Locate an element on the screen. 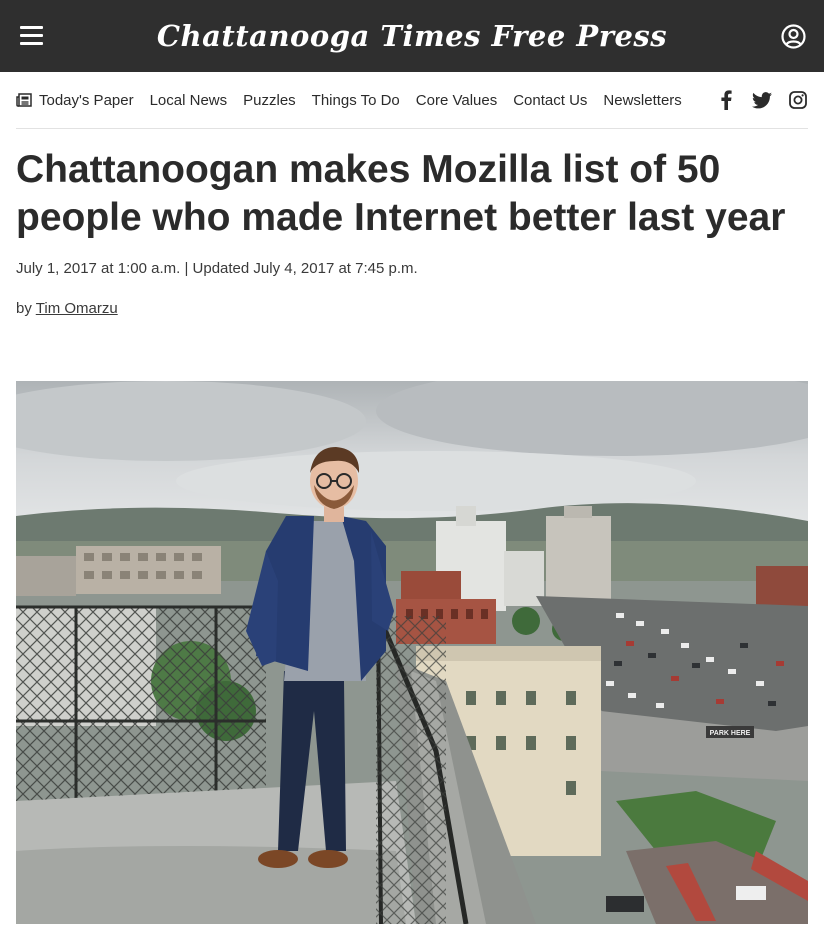 This screenshot has width=824, height=938. facebook-icon is located at coordinates (726, 100).